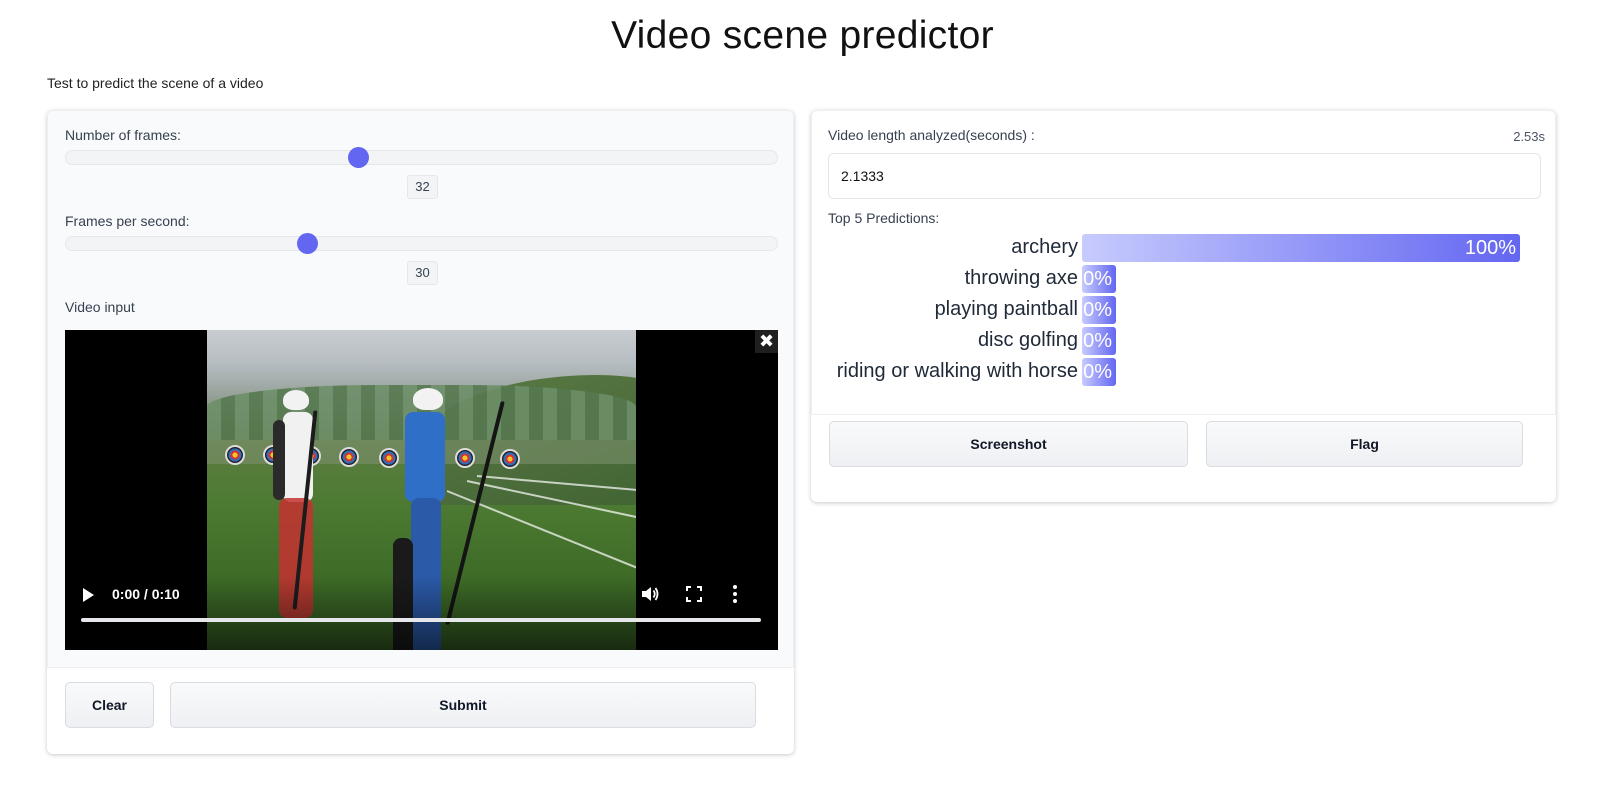 Image resolution: width=1605 pixels, height=801 pixels. Describe the element at coordinates (1490, 248) in the screenshot. I see `prediction-percent: 100%` at that location.